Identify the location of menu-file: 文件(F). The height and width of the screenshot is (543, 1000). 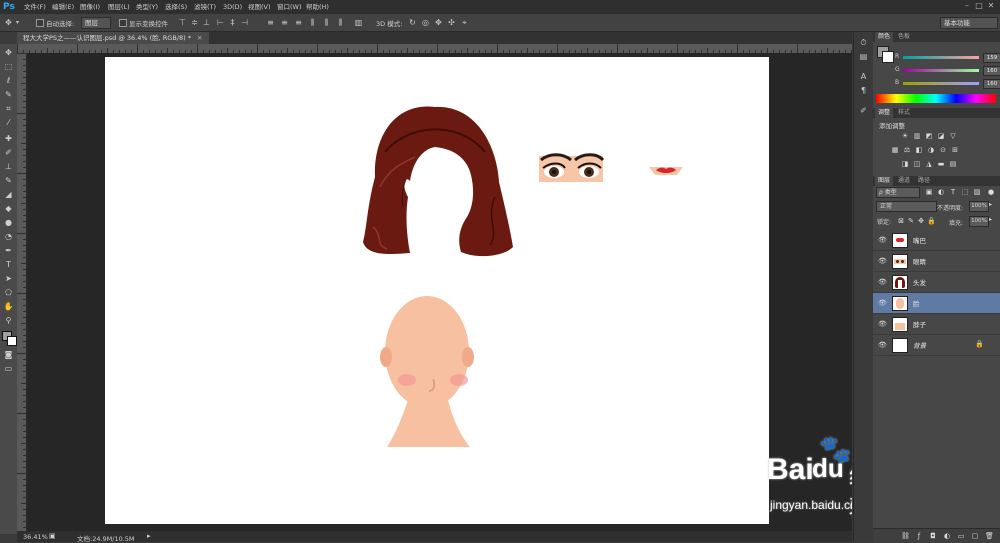
(35, 7).